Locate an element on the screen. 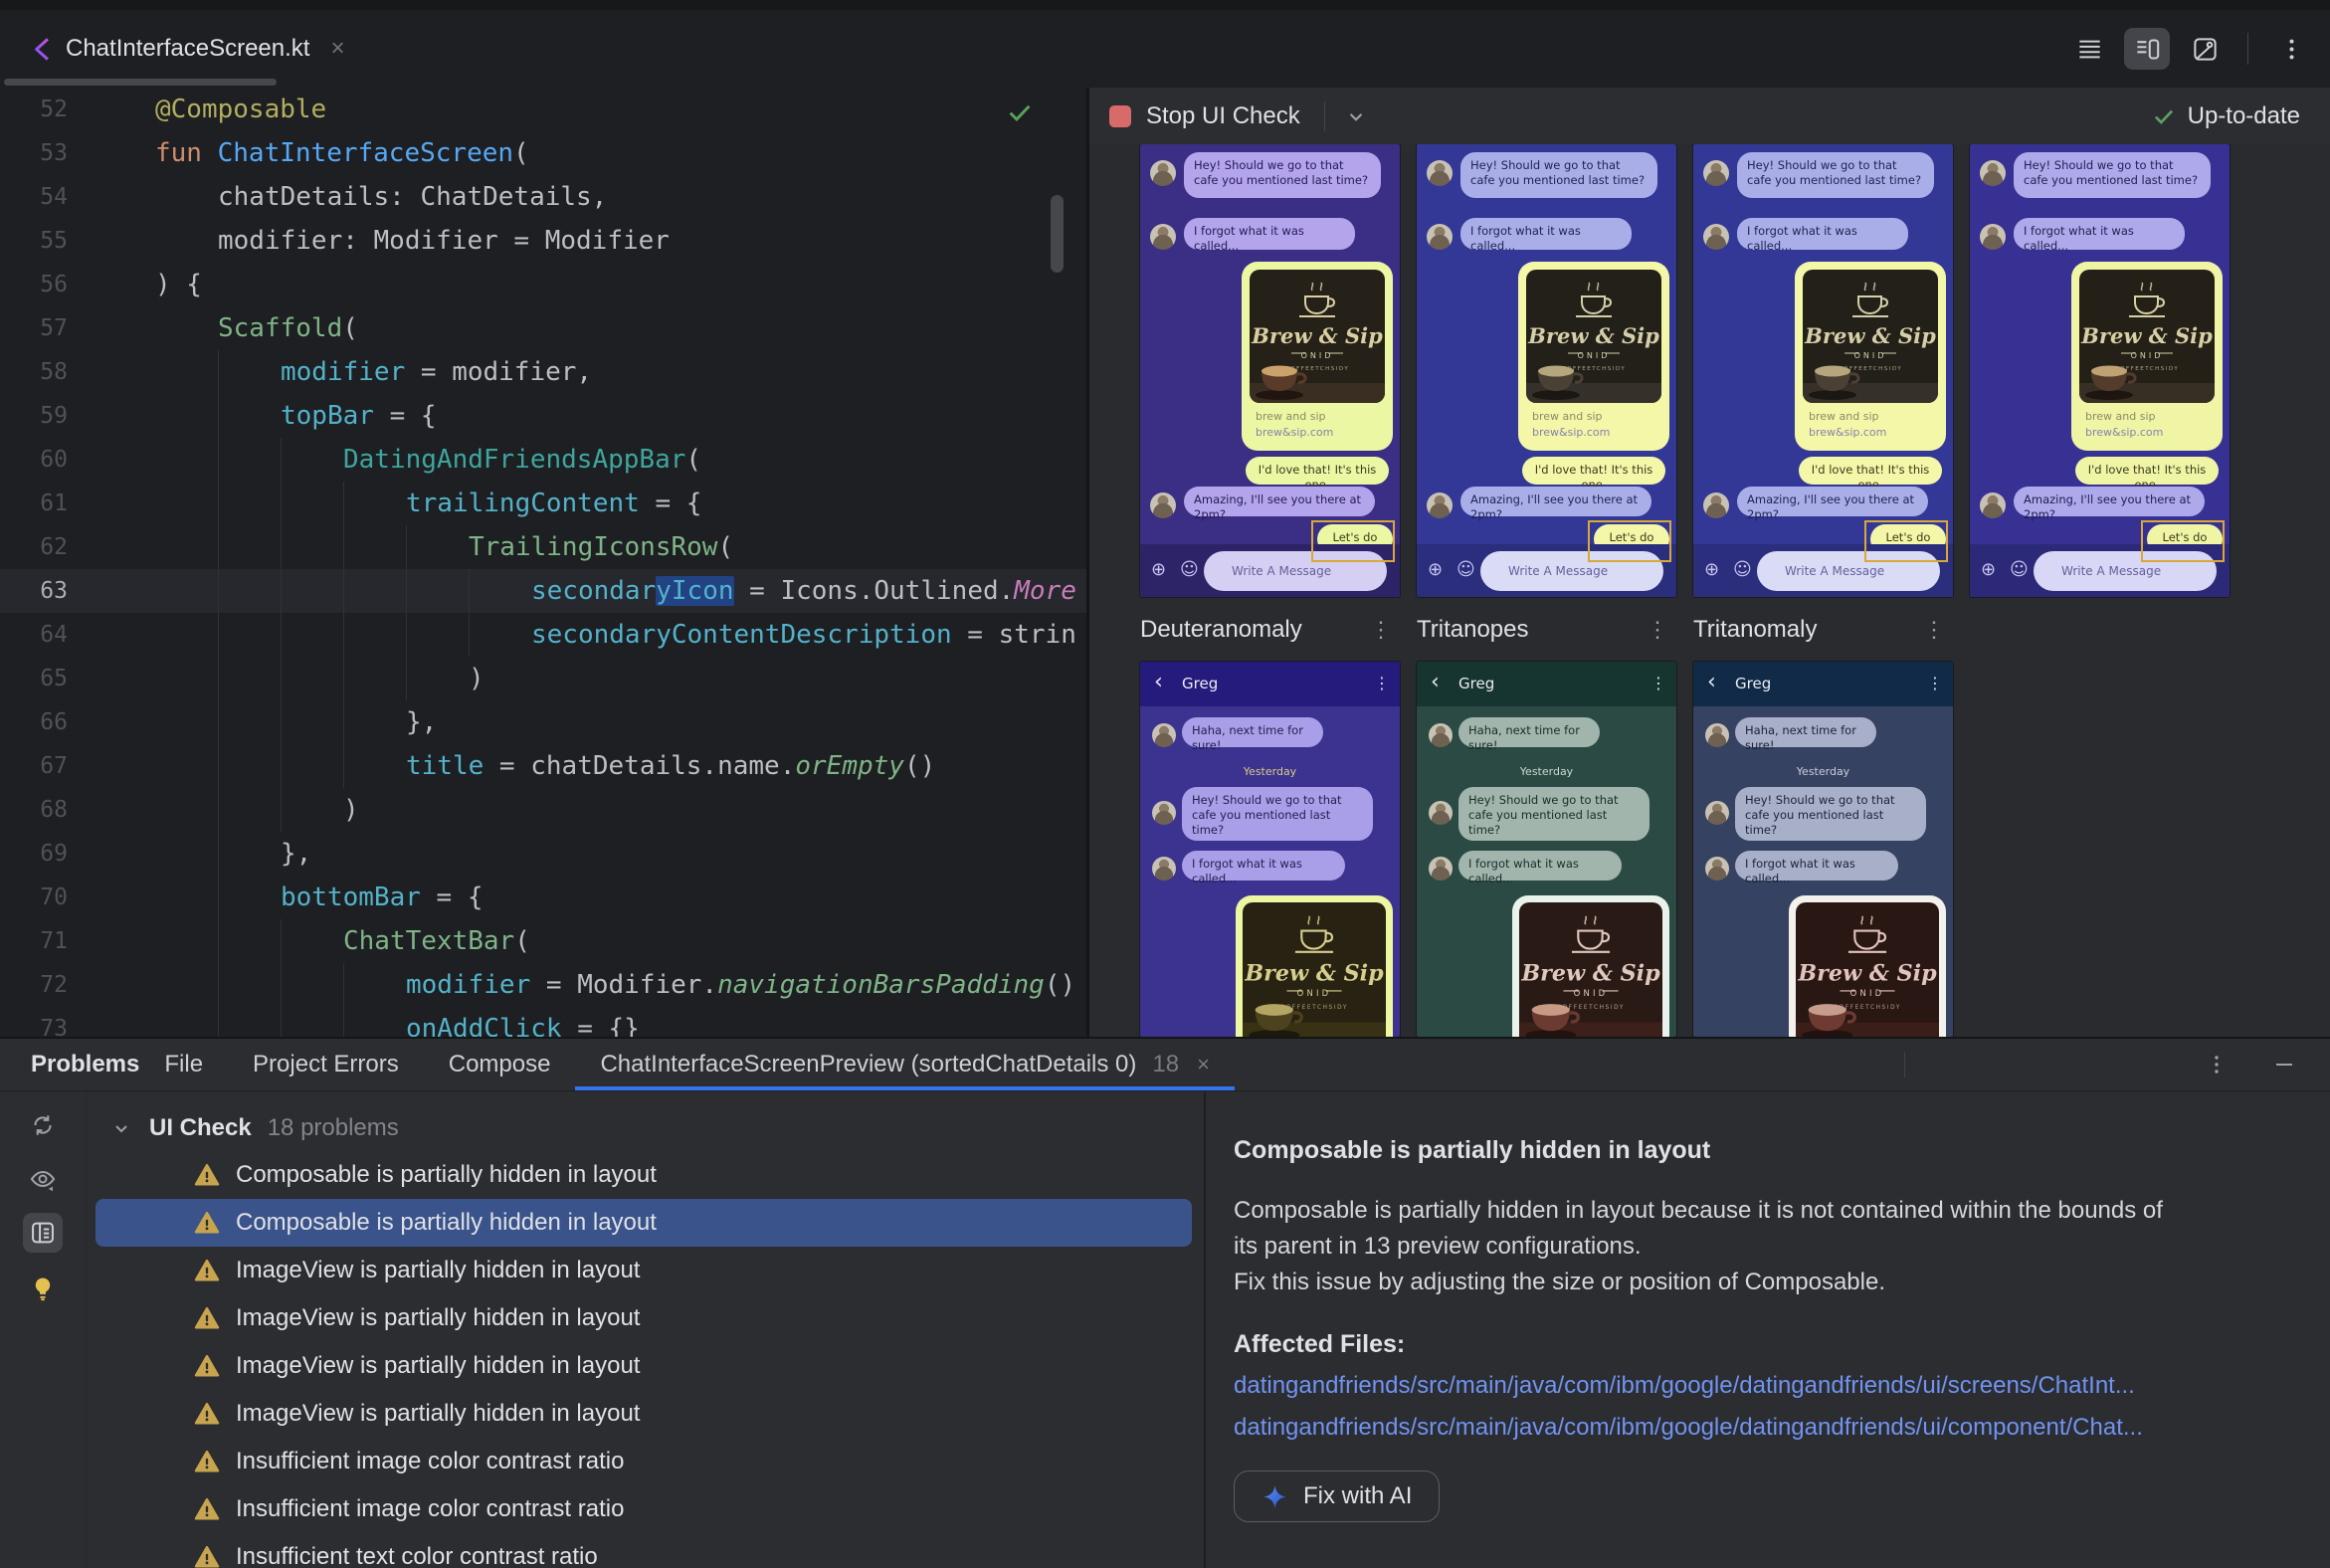  problem-item: Insufficient text color contrast ratio is located at coordinates (645, 1550).